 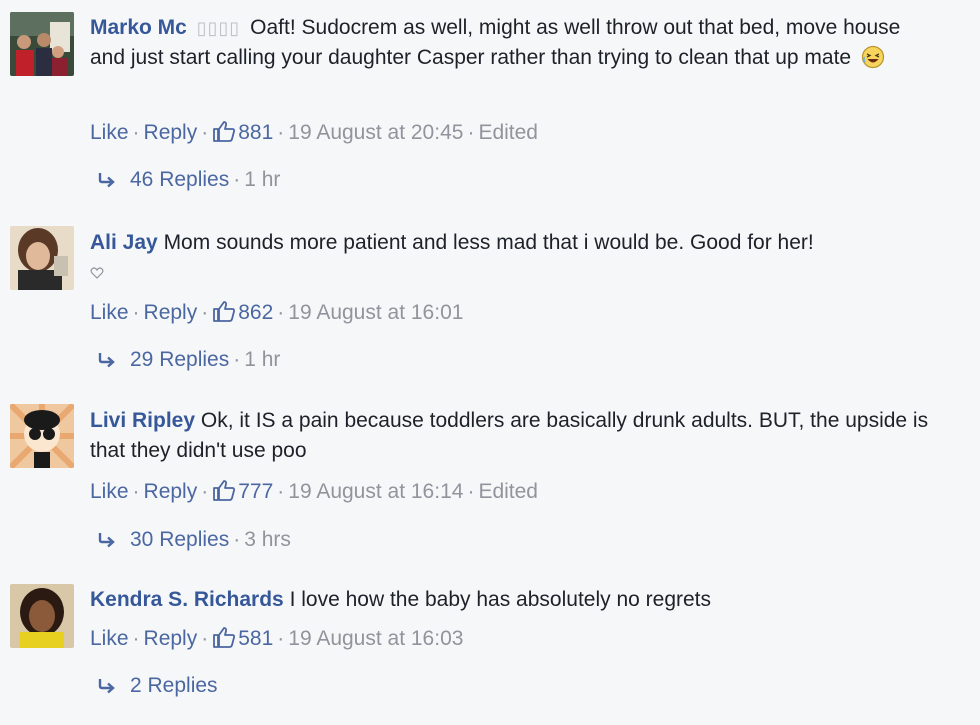 I want to click on comment-actions: Like · Reply · 777 · 19 August at 16:14 · Edited, so click(x=314, y=493).